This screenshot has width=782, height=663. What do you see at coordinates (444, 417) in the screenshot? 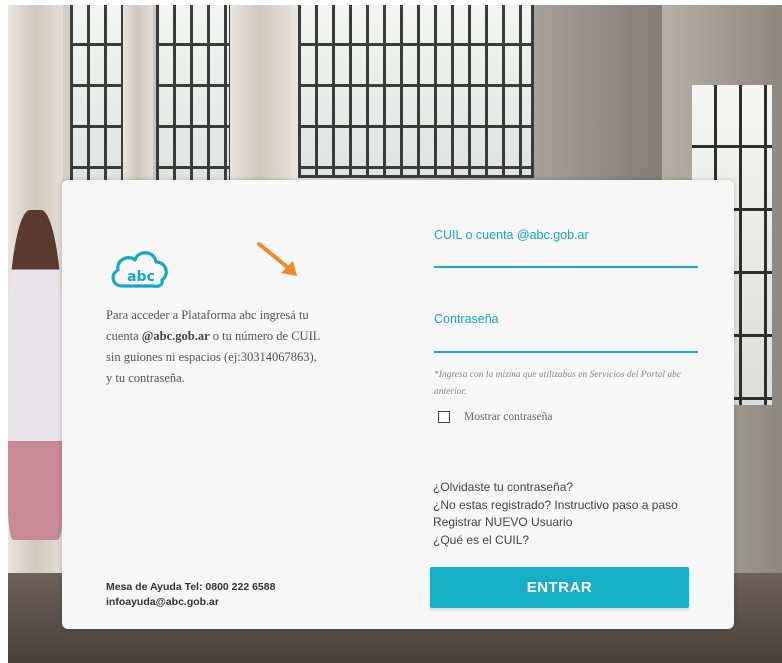
I see `show-password-checkbox` at bounding box center [444, 417].